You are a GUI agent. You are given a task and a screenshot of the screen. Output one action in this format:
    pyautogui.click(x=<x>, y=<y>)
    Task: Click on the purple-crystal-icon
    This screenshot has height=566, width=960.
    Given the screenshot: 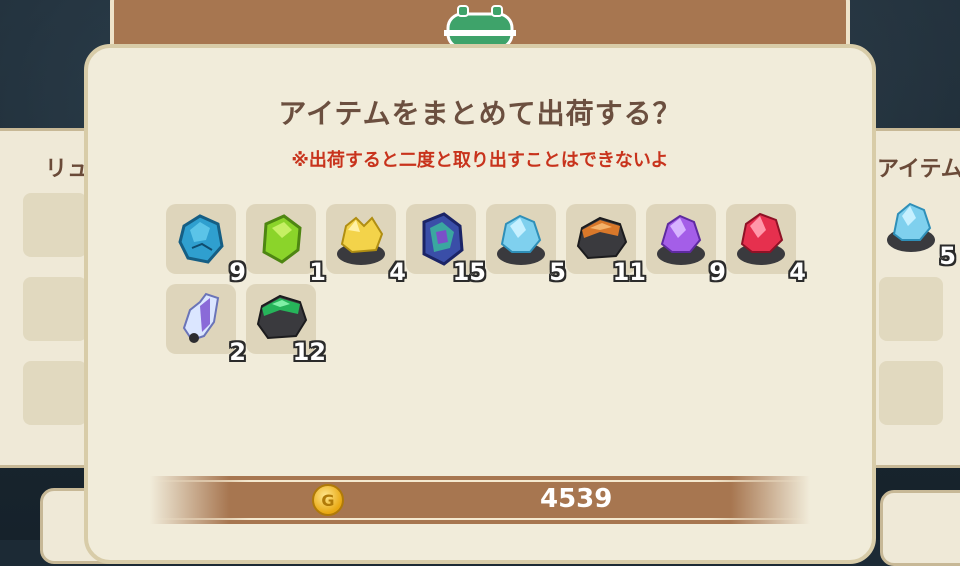 What is the action you would take?
    pyautogui.click(x=681, y=239)
    